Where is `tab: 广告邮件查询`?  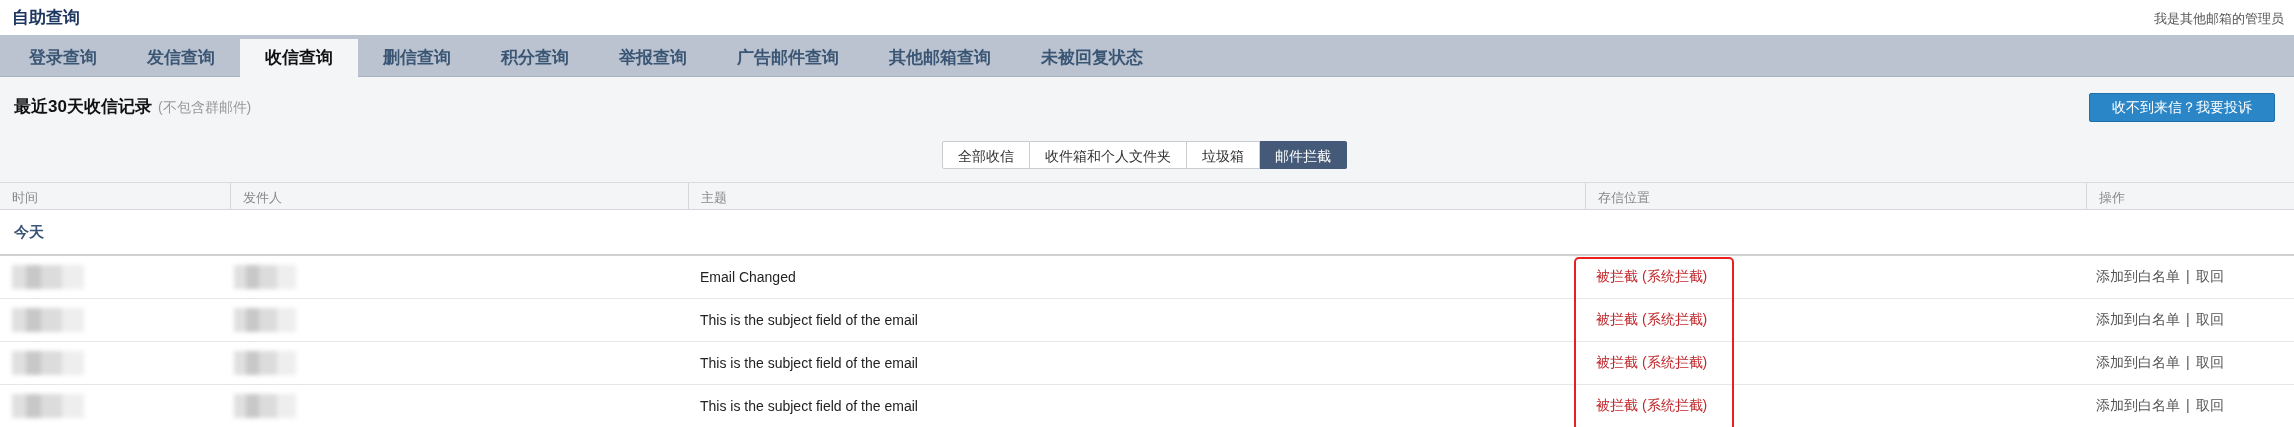
tab: 广告邮件查询 is located at coordinates (788, 57).